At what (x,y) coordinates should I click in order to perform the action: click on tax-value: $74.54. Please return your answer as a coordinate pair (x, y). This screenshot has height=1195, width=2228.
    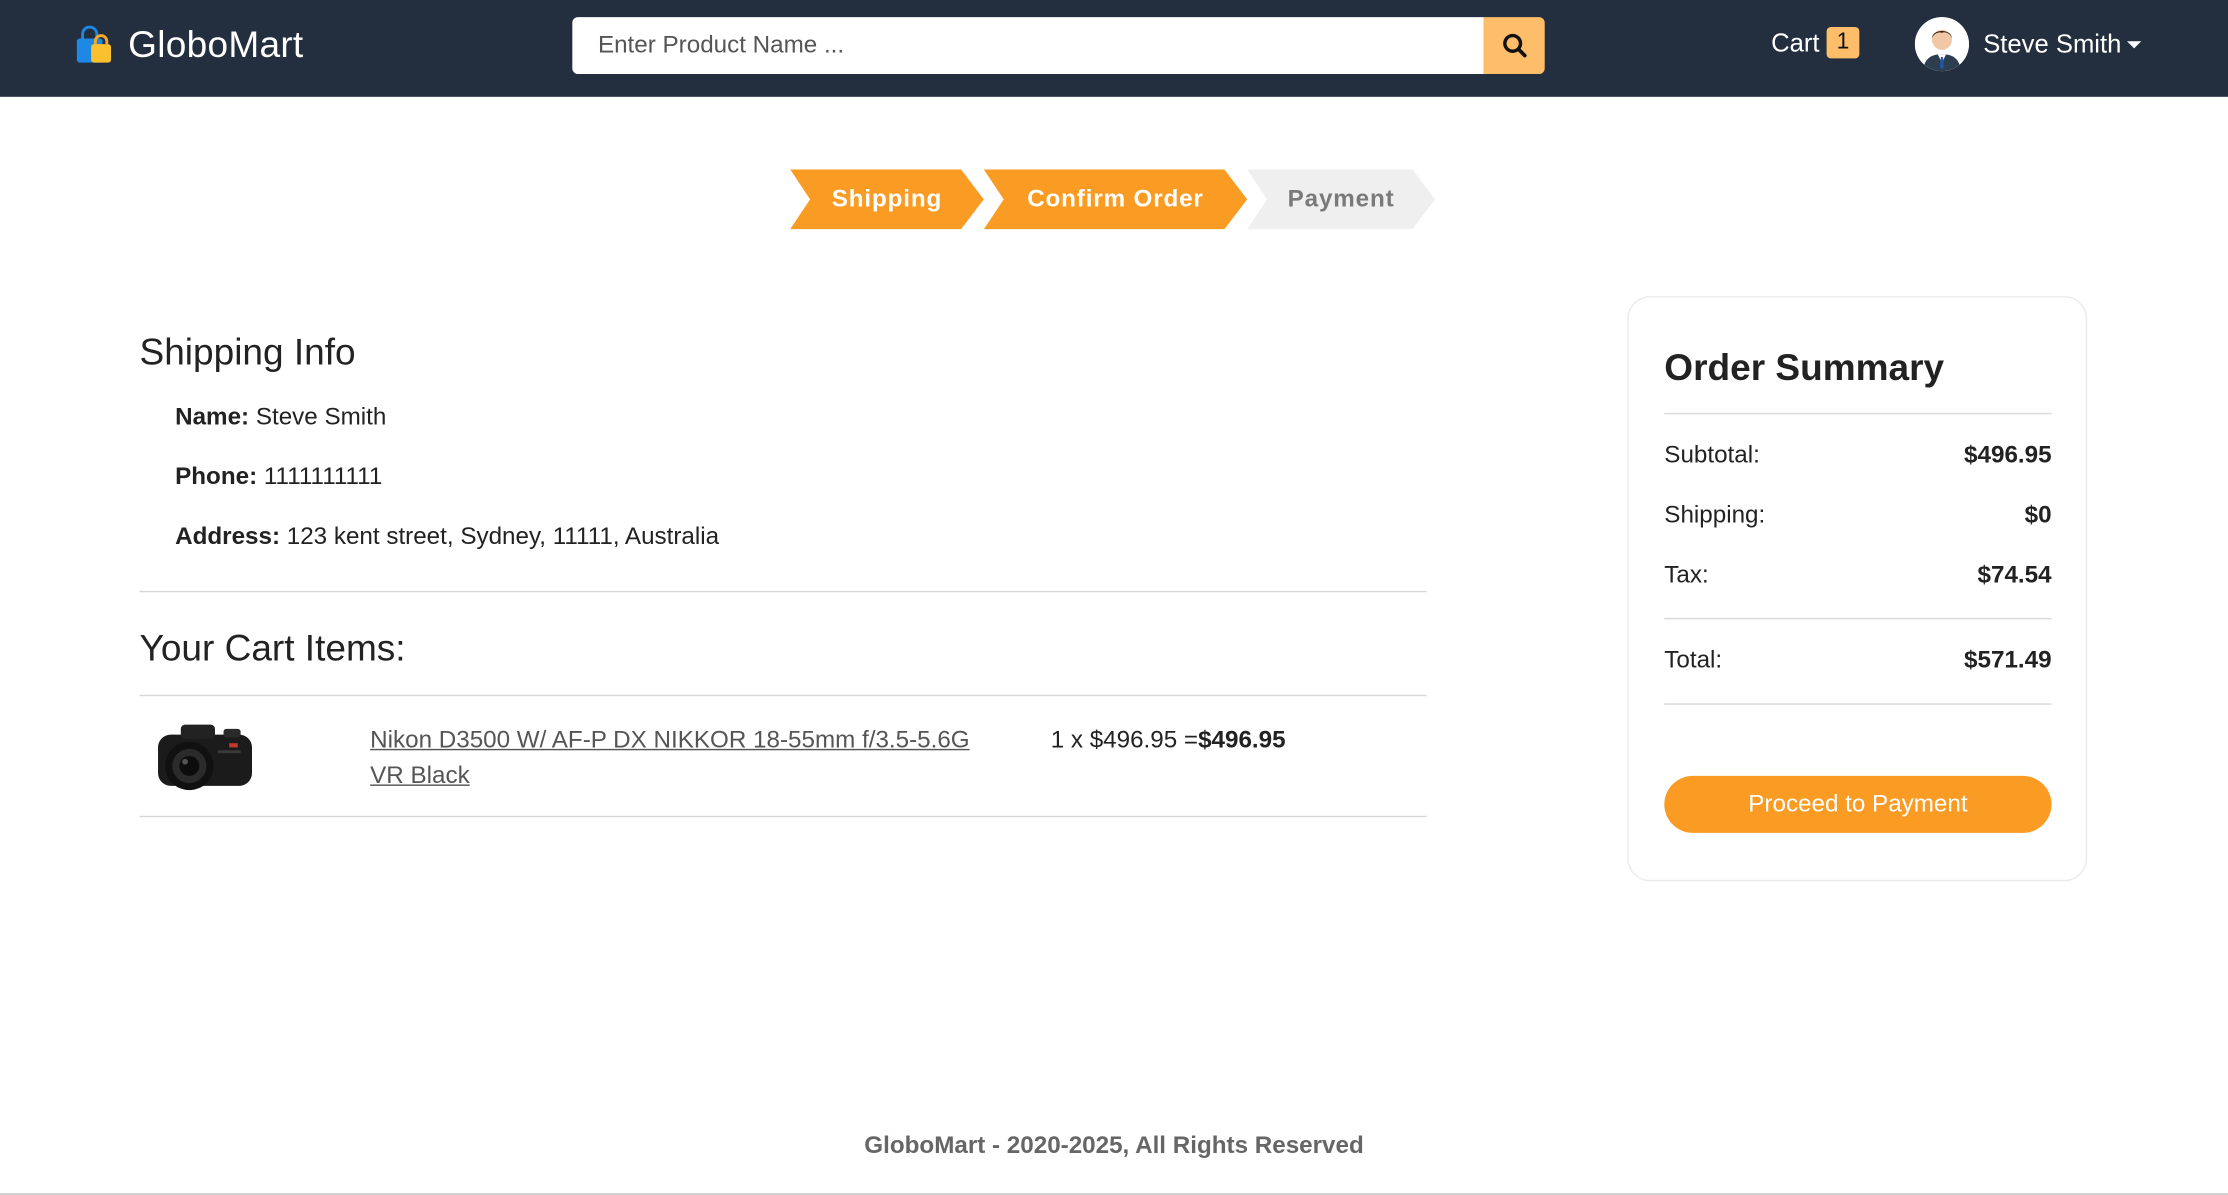
    Looking at the image, I should click on (2014, 574).